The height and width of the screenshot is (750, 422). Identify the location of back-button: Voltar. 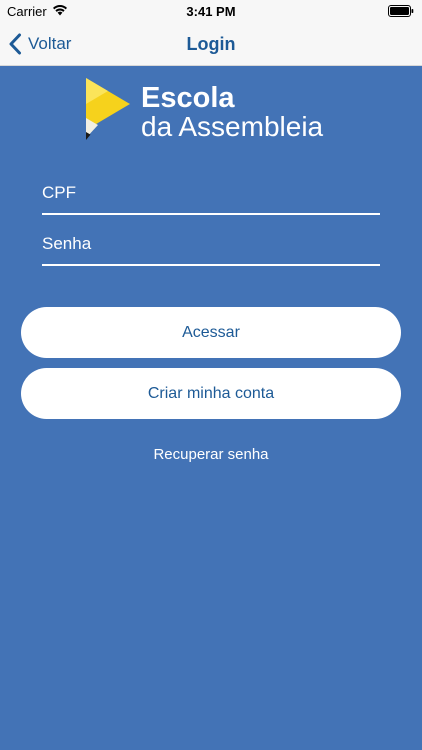
(39, 44).